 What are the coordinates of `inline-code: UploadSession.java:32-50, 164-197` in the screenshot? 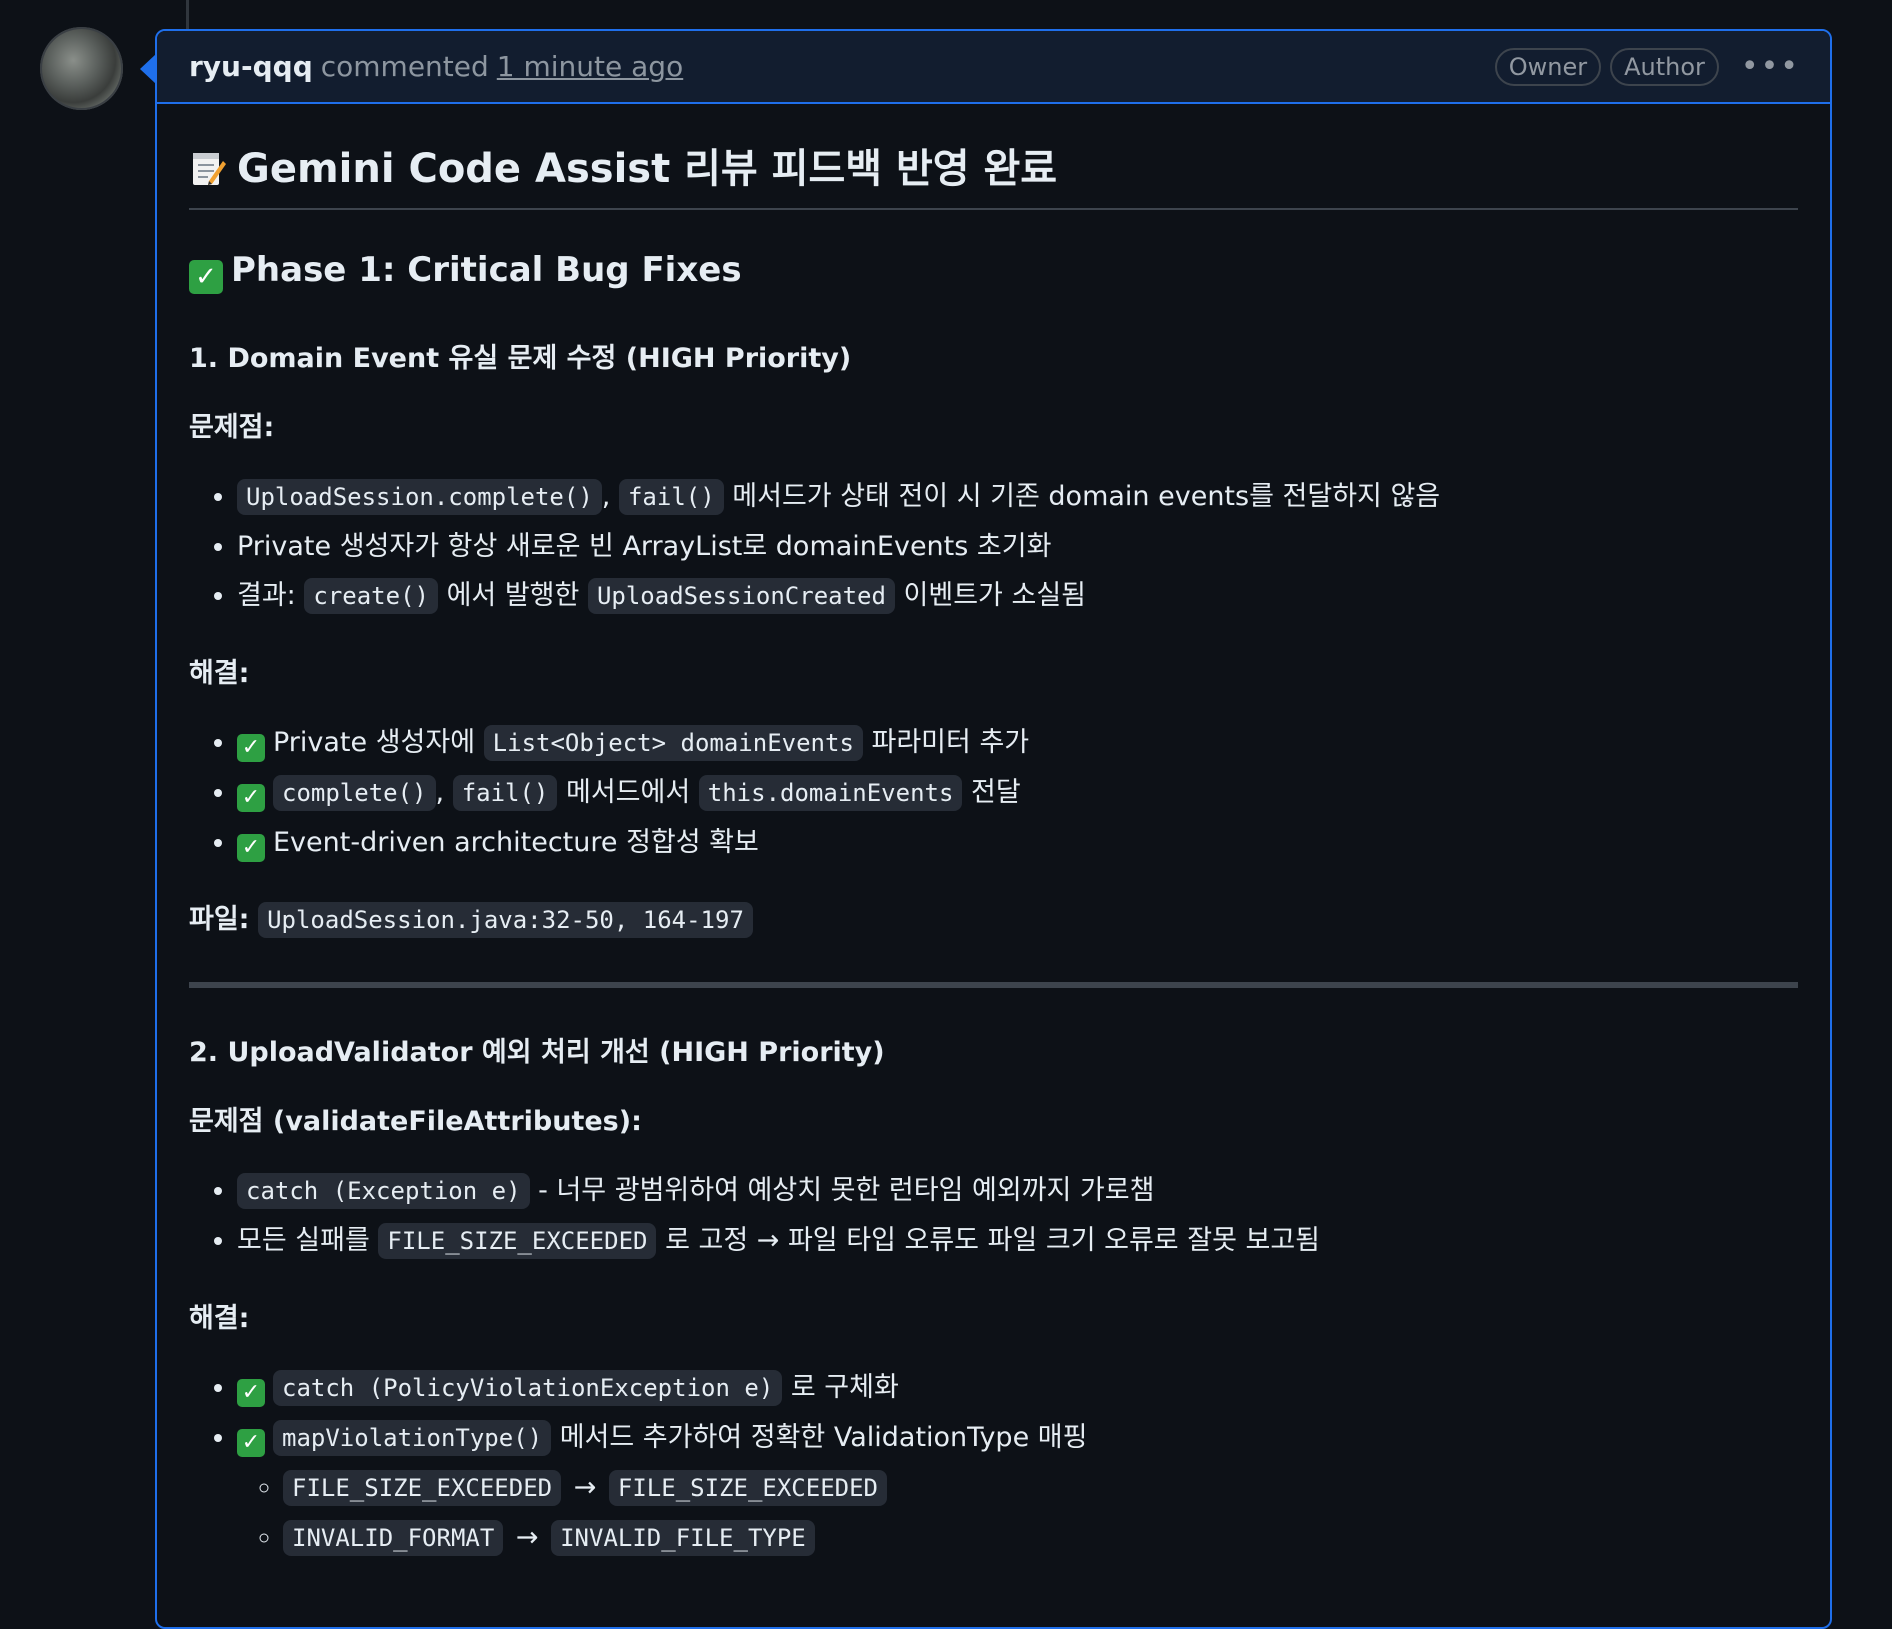 It's located at (505, 920).